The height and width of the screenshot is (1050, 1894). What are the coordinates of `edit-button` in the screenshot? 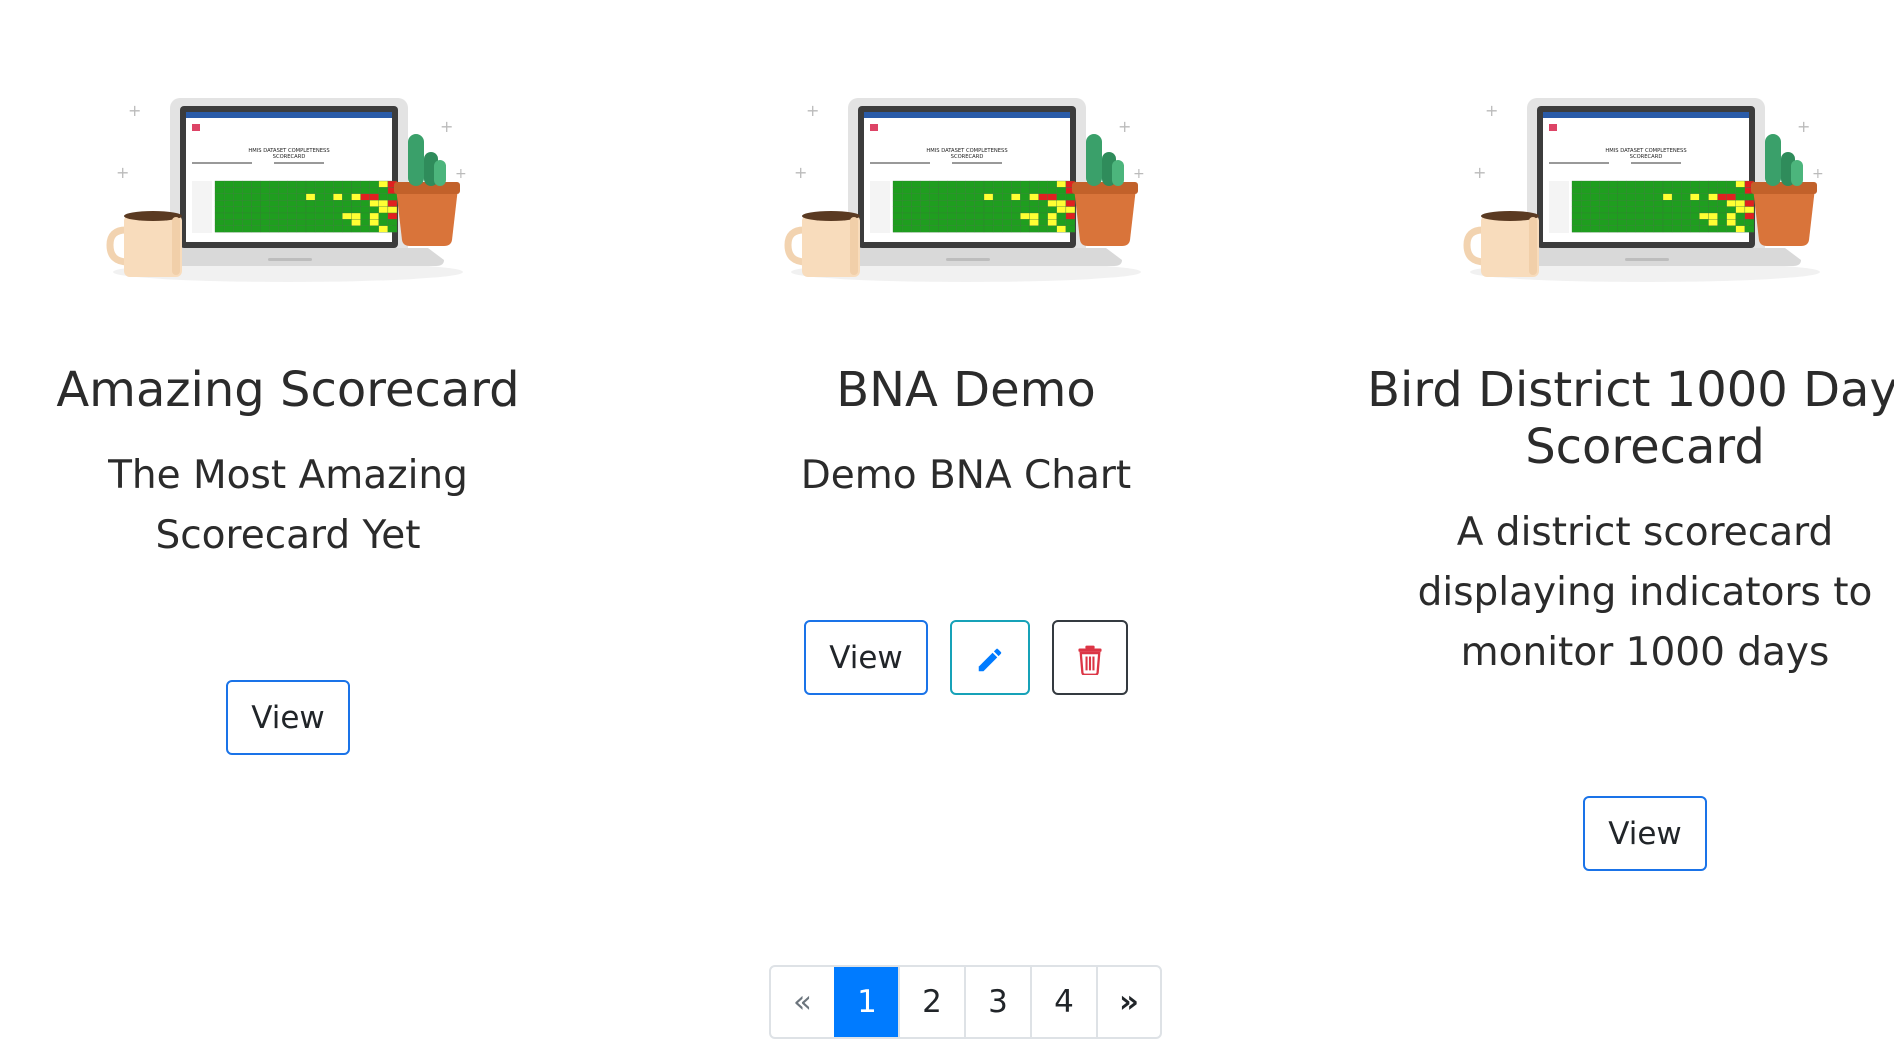 It's located at (990, 657).